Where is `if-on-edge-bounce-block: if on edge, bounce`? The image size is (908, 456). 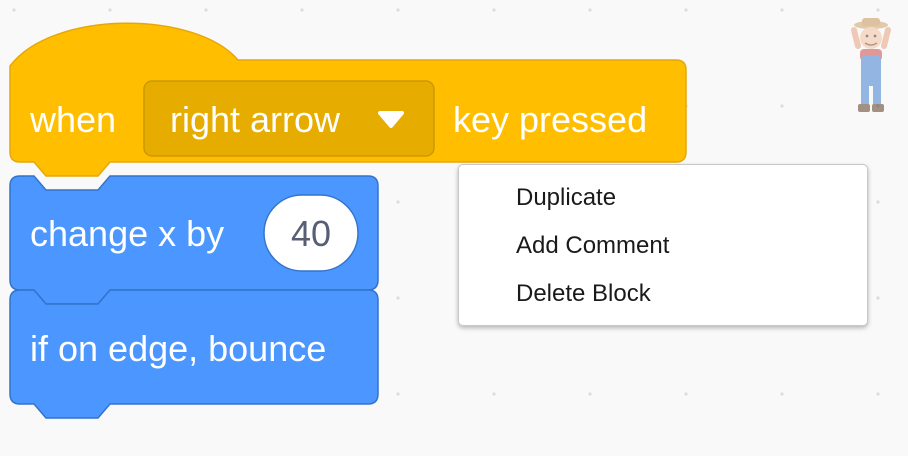
if-on-edge-bounce-block: if on edge, bounce is located at coordinates (194, 354).